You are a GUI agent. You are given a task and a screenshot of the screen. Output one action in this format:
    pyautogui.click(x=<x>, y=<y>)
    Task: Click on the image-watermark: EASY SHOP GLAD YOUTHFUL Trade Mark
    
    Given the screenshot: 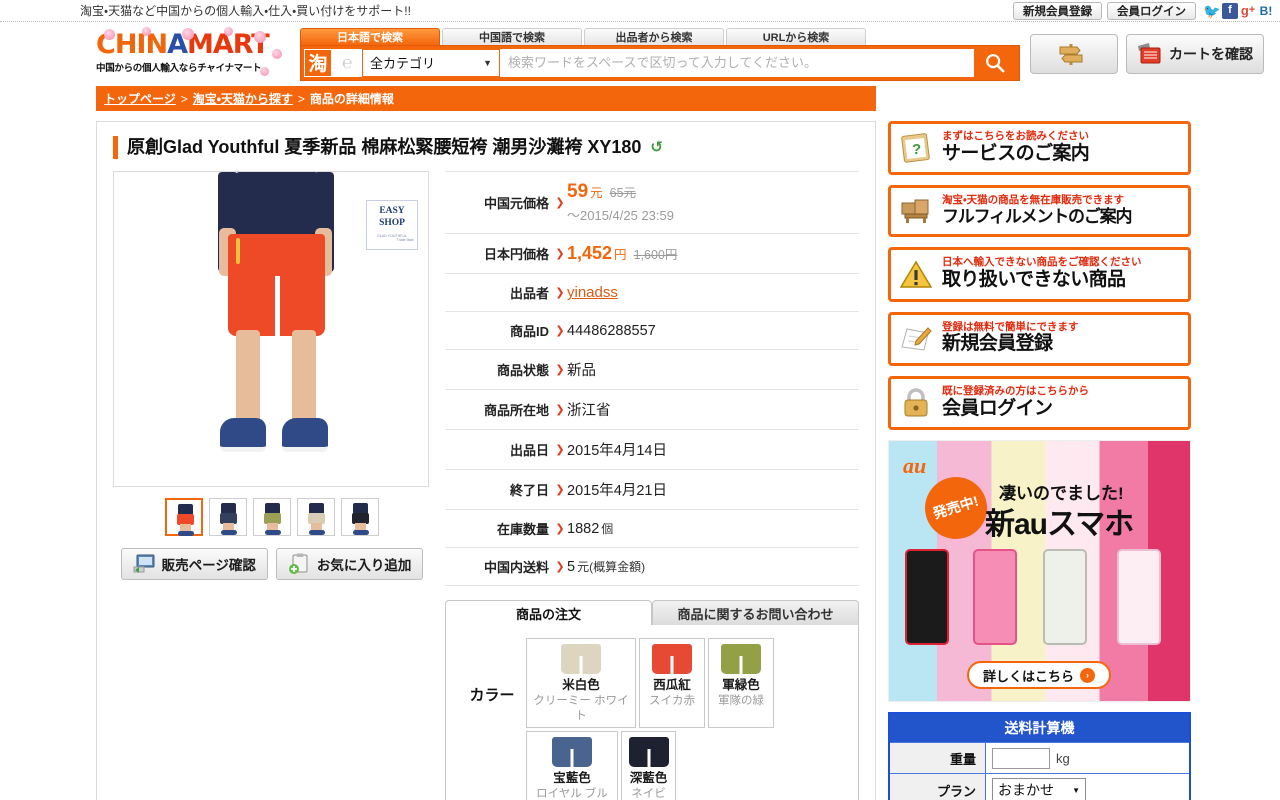 What is the action you would take?
    pyautogui.click(x=392, y=225)
    